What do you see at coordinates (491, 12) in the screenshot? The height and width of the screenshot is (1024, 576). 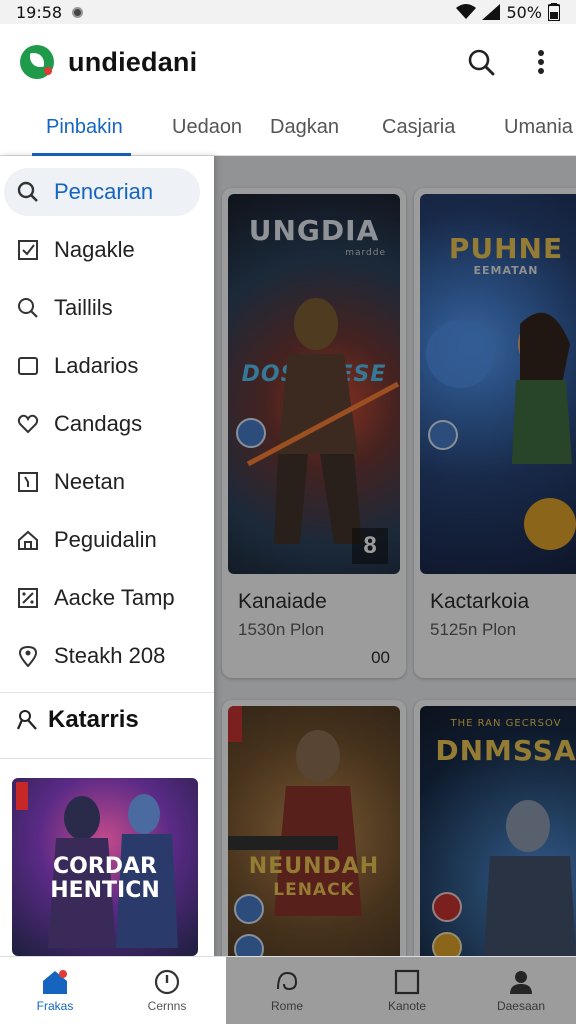 I see `signal-icon` at bounding box center [491, 12].